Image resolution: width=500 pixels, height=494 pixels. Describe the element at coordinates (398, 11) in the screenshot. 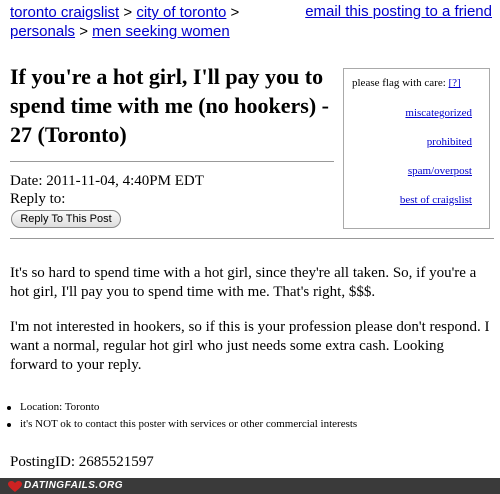

I see `email-posting-link: email this posting to a friend` at that location.